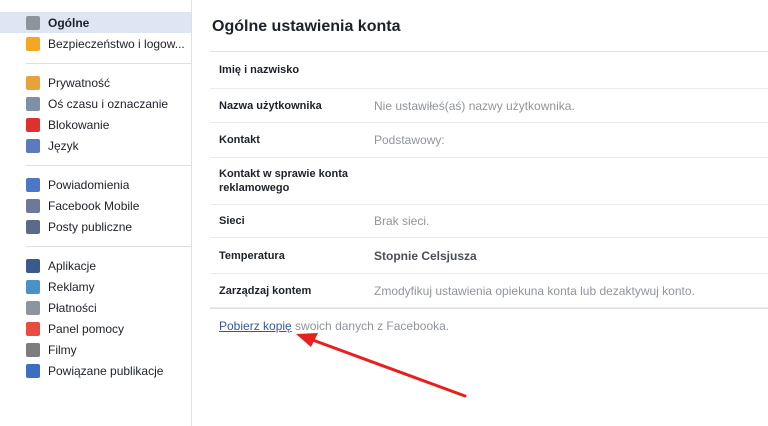  I want to click on sidebar-item: Oś czasu i oznaczanie, so click(104, 103).